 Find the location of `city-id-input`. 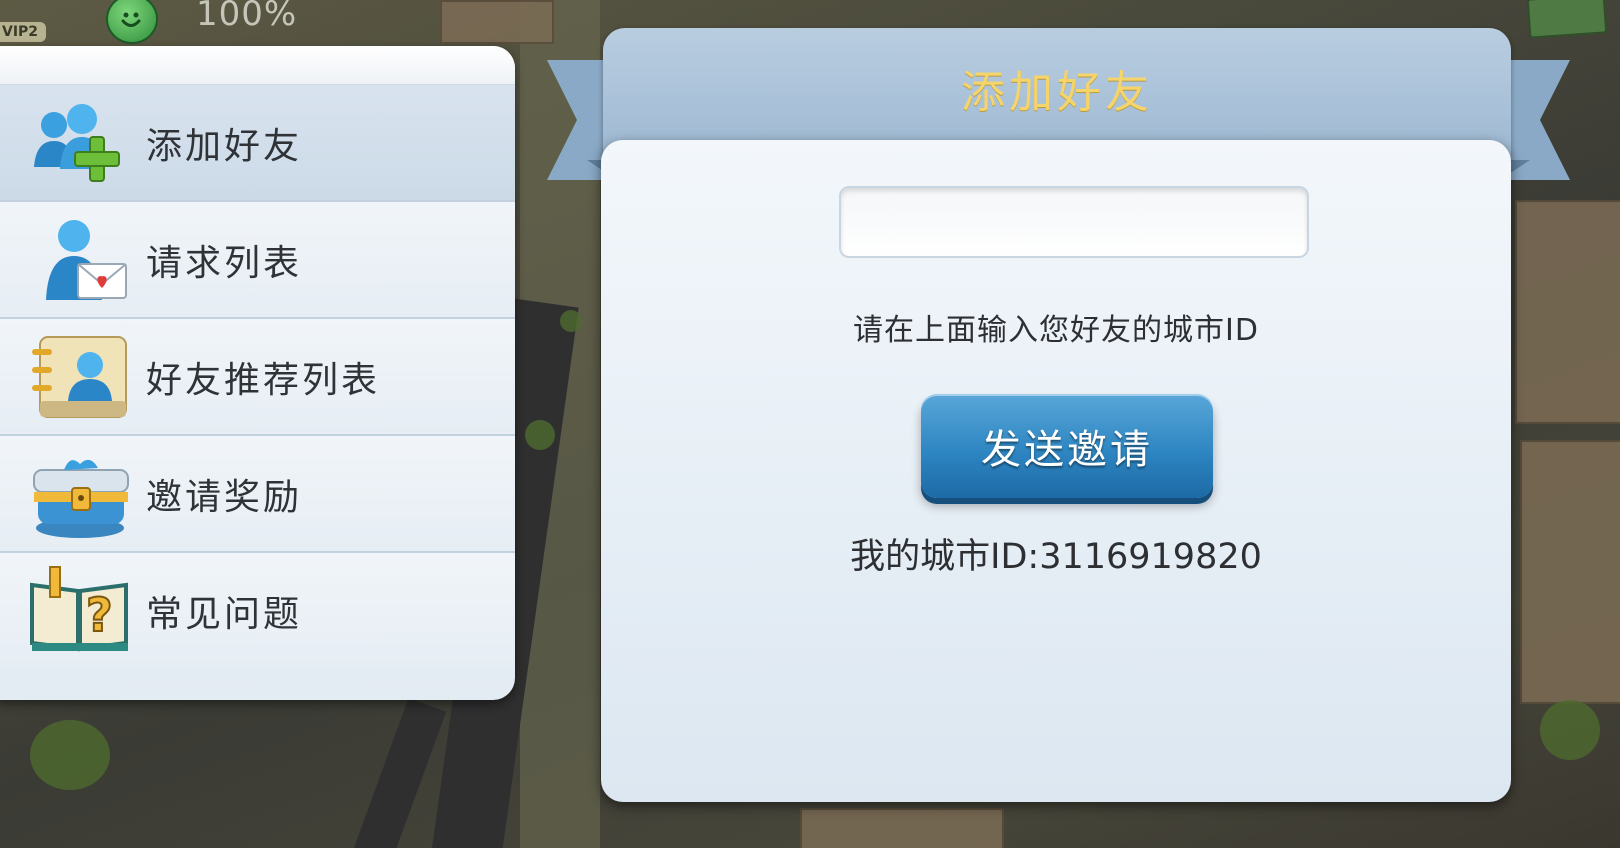

city-id-input is located at coordinates (1074, 222).